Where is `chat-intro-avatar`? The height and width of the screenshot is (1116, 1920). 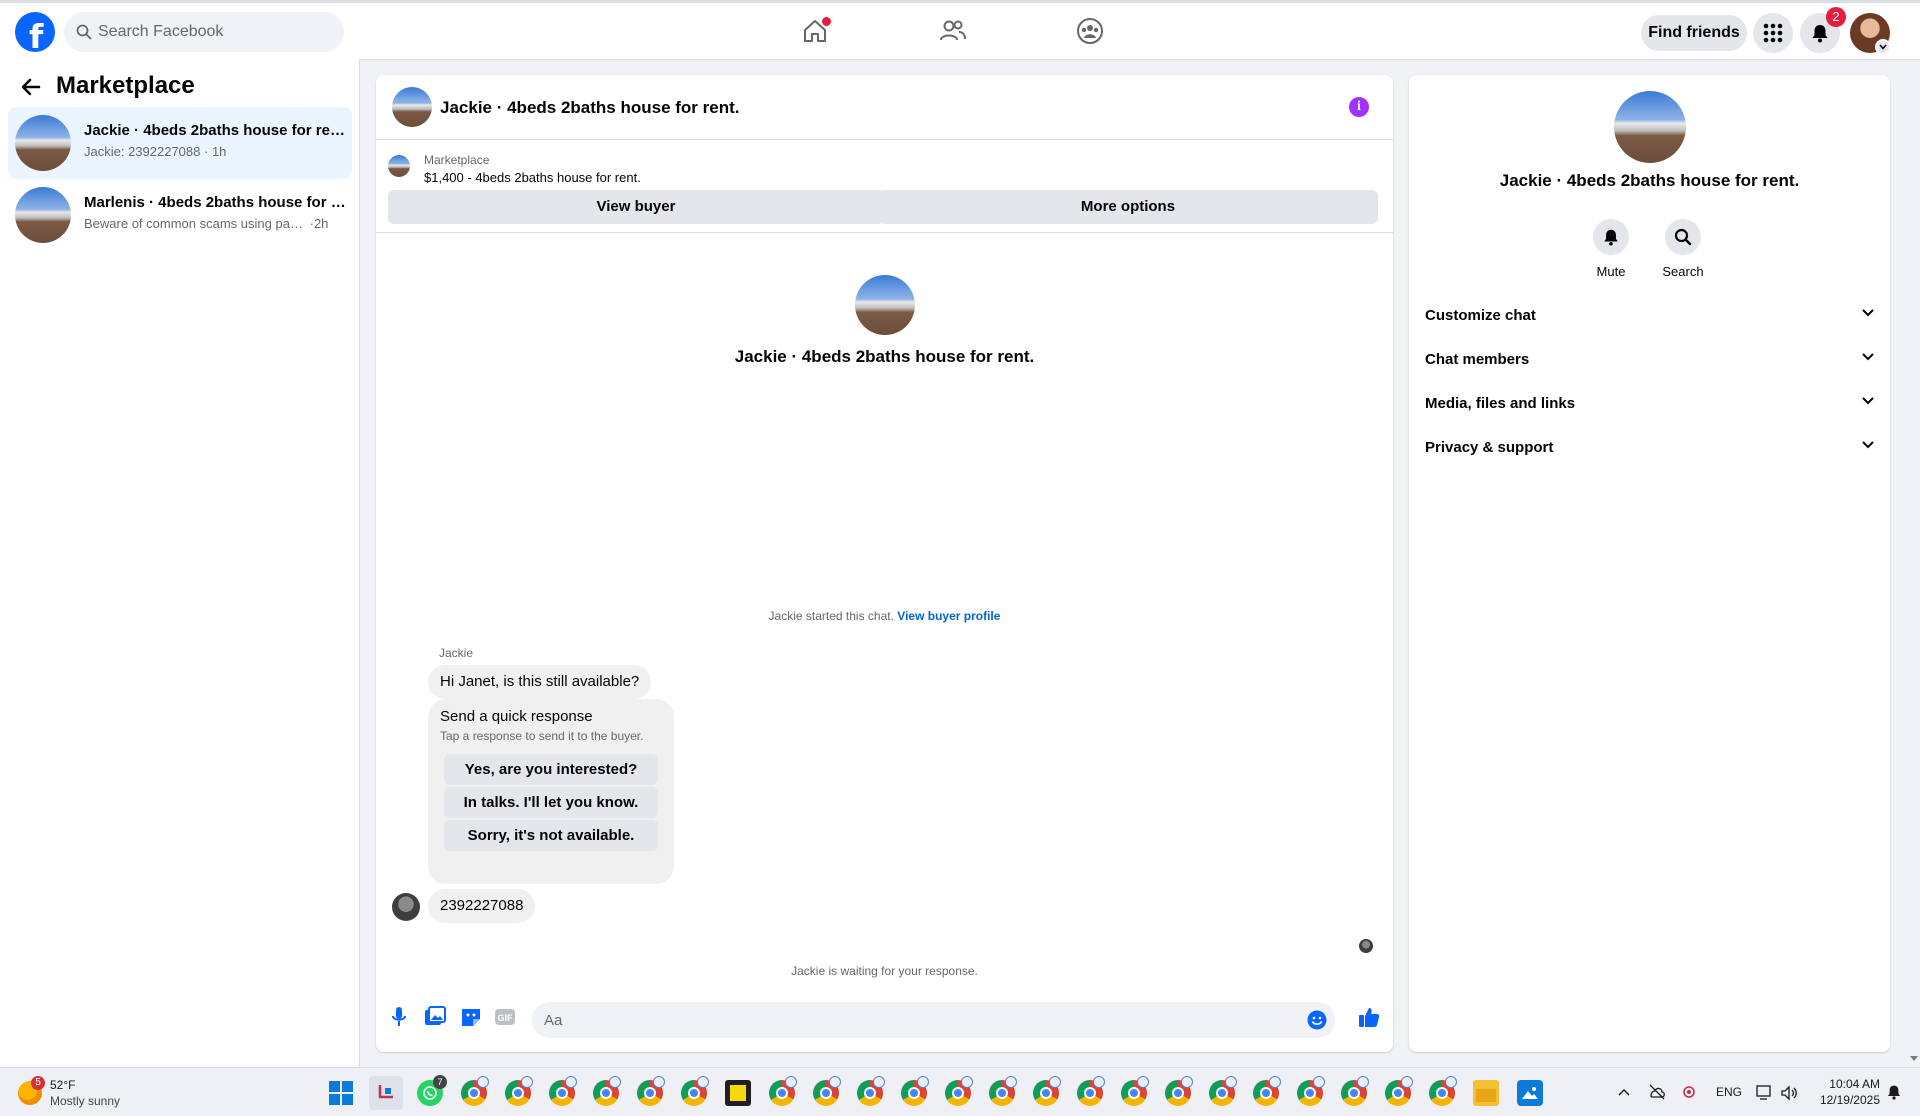
chat-intro-avatar is located at coordinates (884, 305).